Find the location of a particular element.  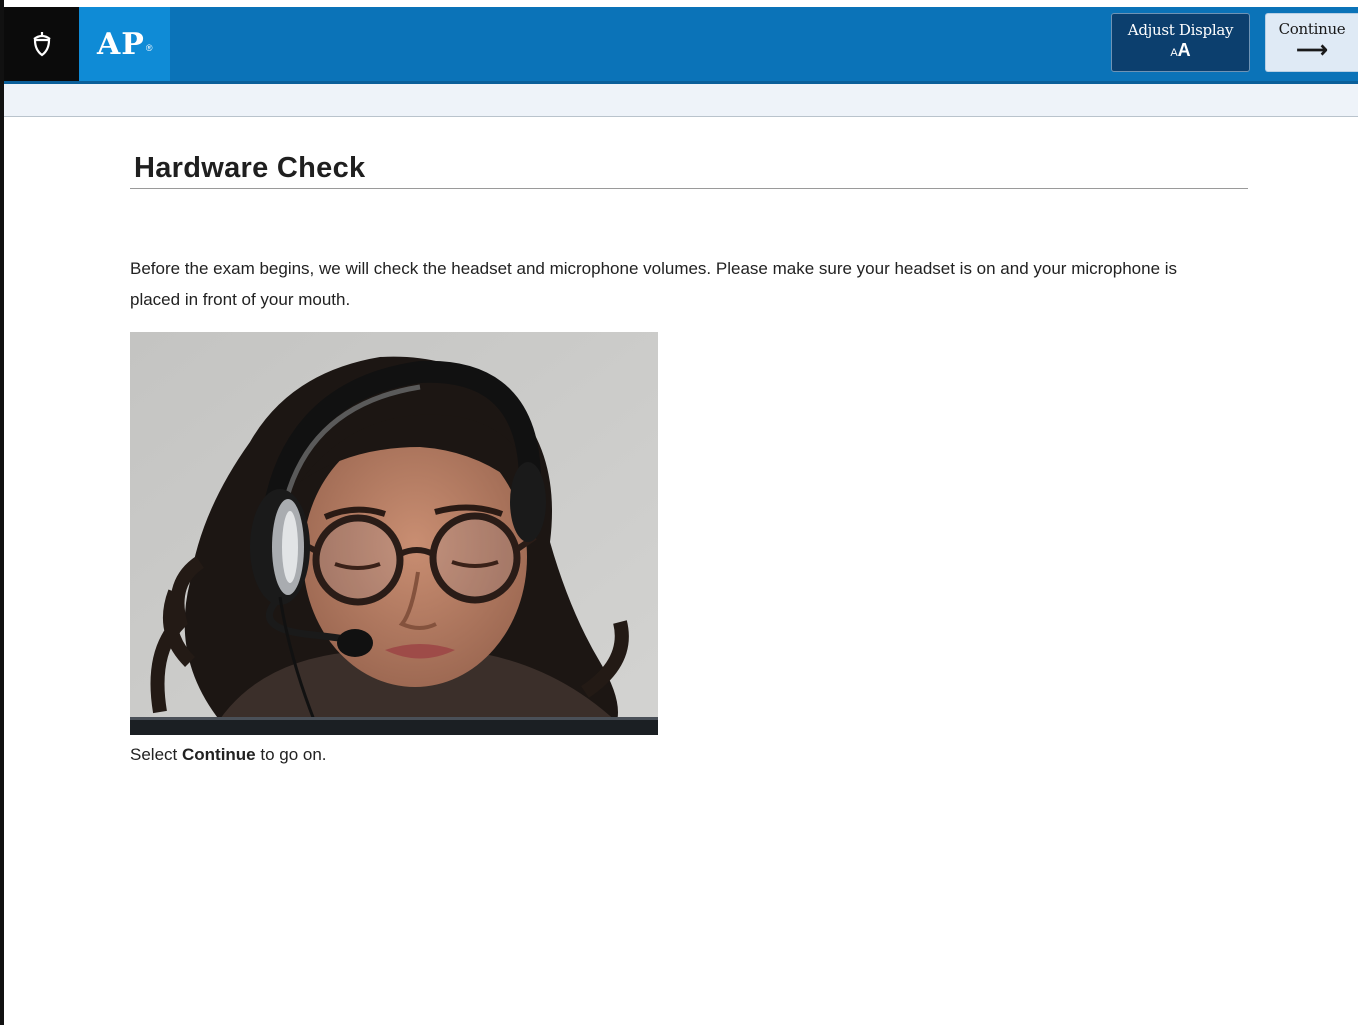

continue-instruction: Select Continue to go on. is located at coordinates (689, 755).